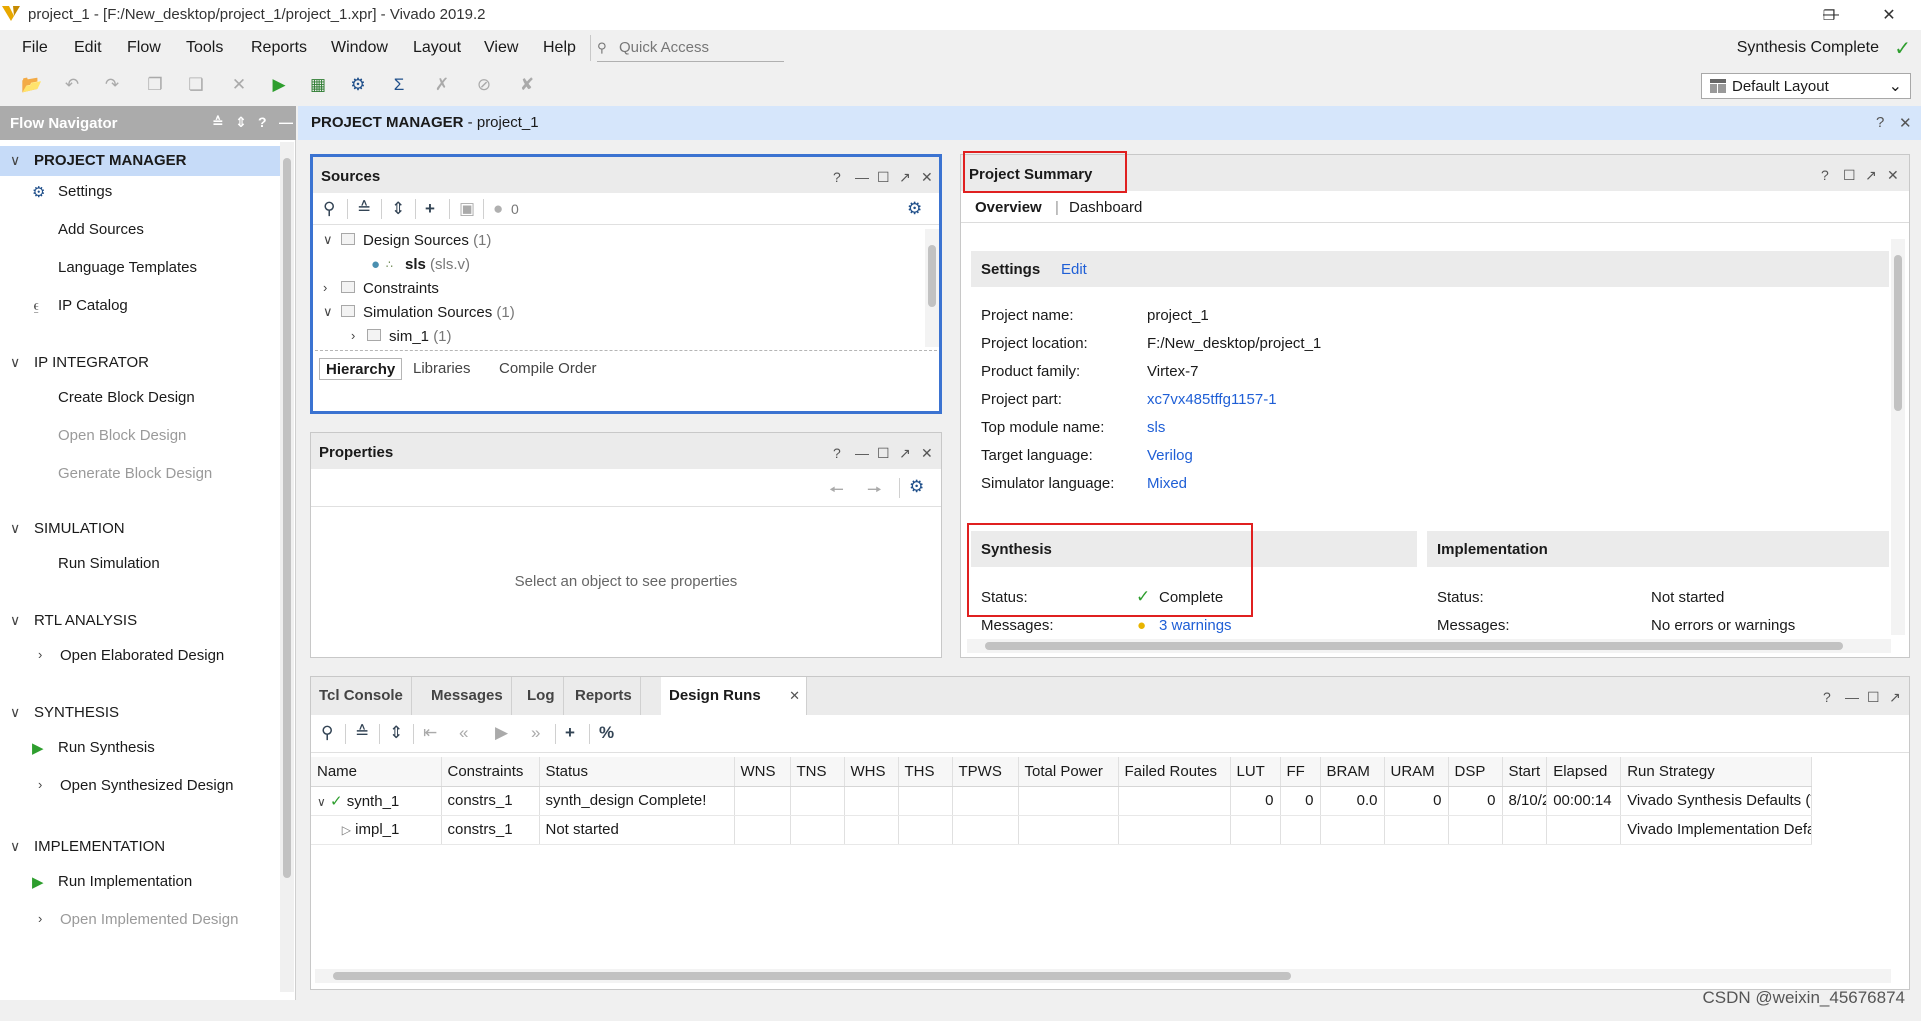 The height and width of the screenshot is (1021, 1921). Describe the element at coordinates (140, 436) in the screenshot. I see `nav-item-open-block-design: Open Block Design` at that location.